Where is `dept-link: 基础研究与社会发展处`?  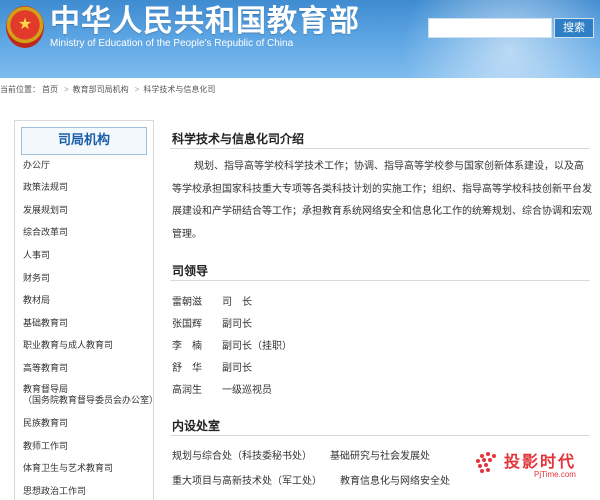 dept-link: 基础研究与社会发展处 is located at coordinates (380, 454).